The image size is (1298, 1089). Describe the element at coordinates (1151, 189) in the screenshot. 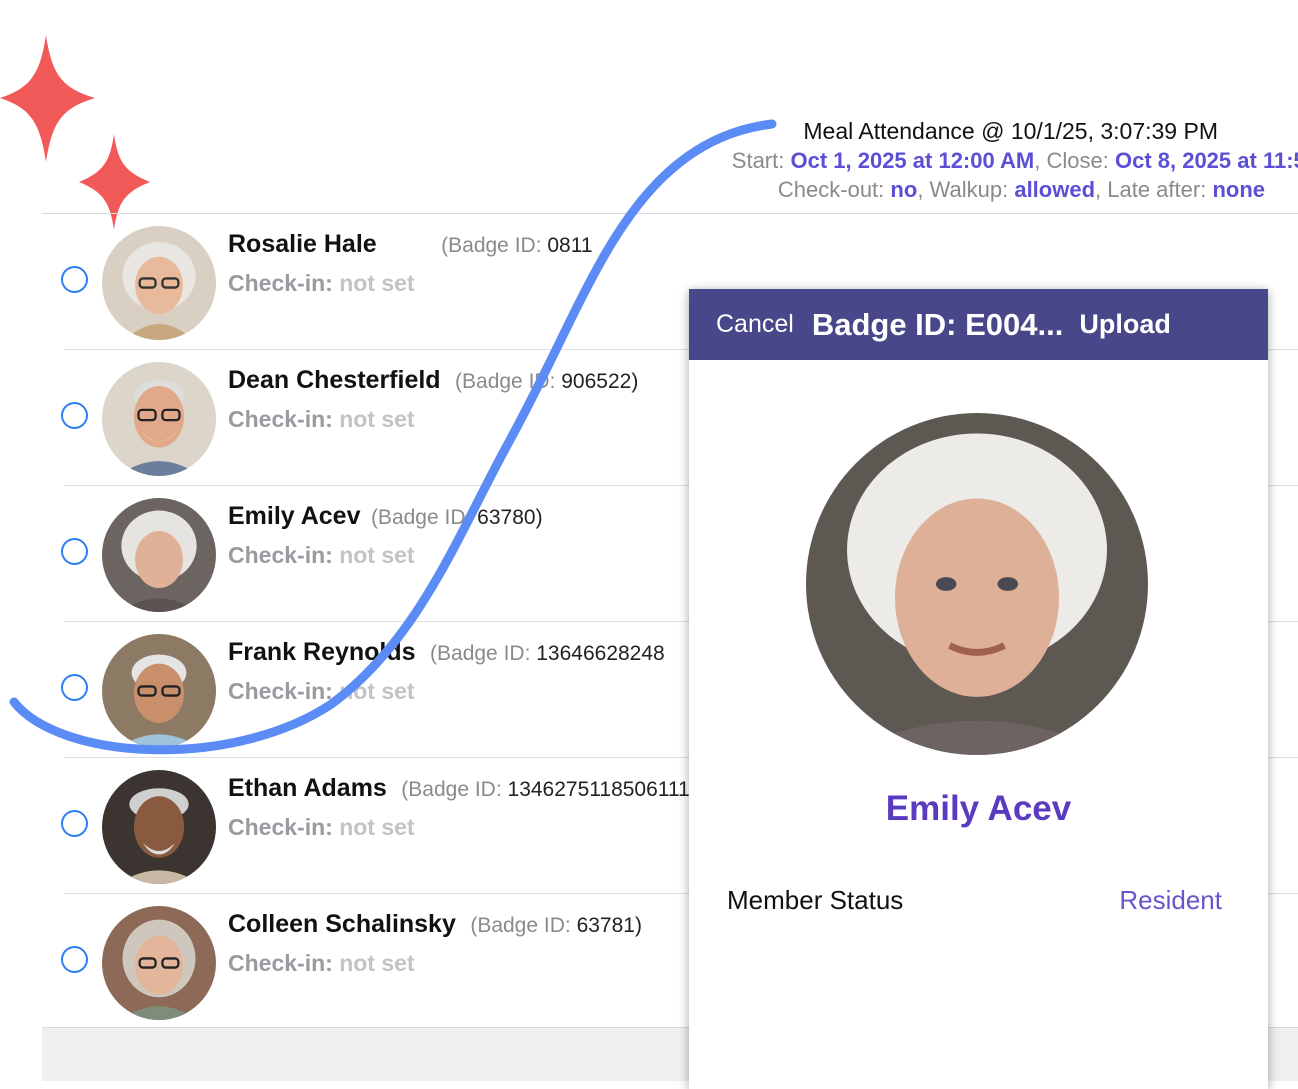

I see `late-label: , Late after:` at that location.